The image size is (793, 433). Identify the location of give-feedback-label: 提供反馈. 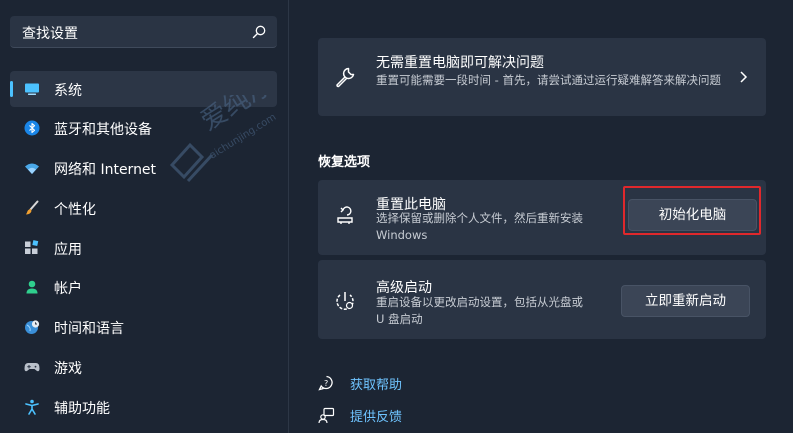
(376, 417).